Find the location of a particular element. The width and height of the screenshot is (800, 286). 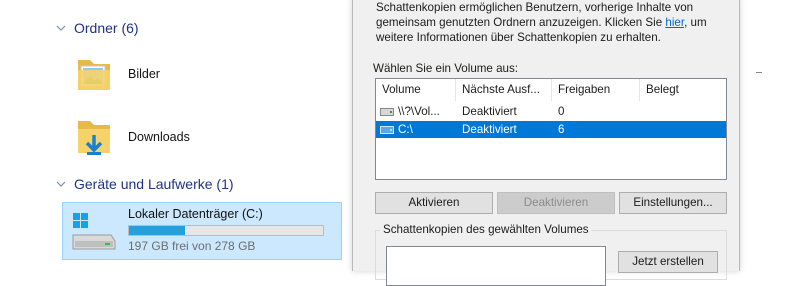

group-header-folders: Ordner (6) is located at coordinates (97, 28).